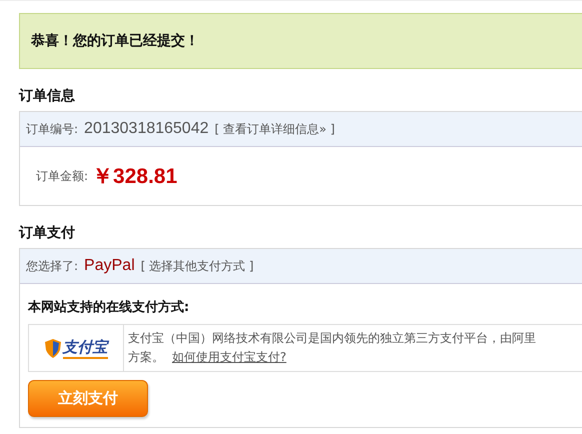 The height and width of the screenshot is (434, 582). I want to click on success-message: 恭喜！您的订单已经提交！, so click(115, 41).